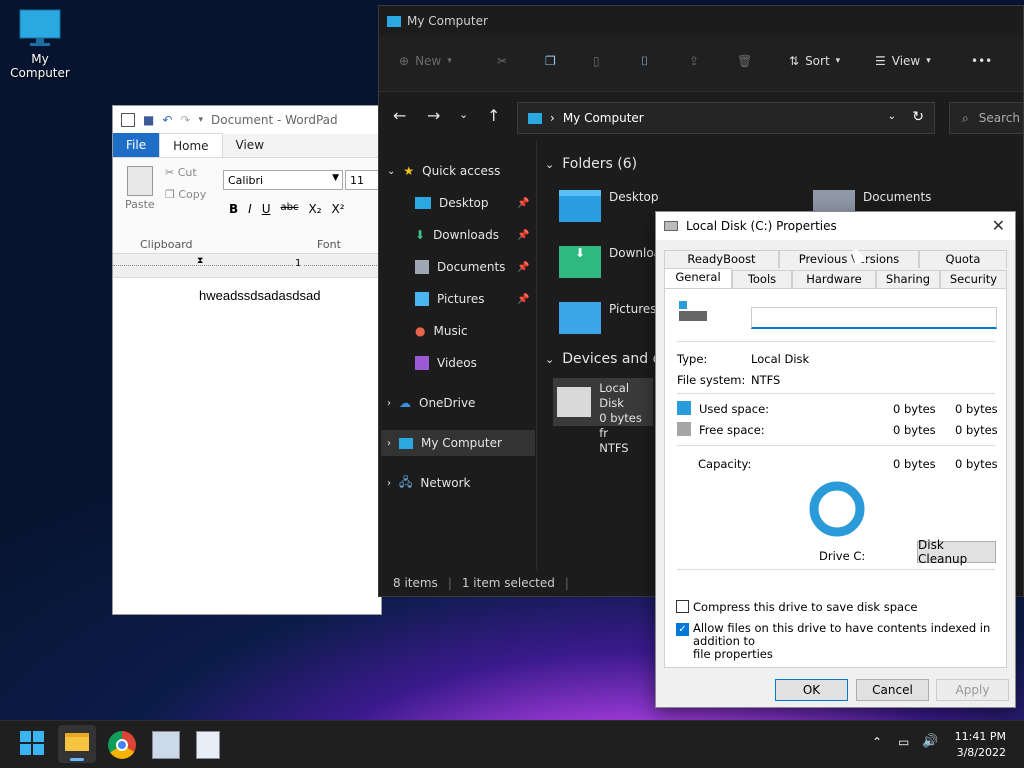 The width and height of the screenshot is (1024, 768). What do you see at coordinates (980, 745) in the screenshot?
I see `system-clock: 11:41 PM 3/8/2022` at bounding box center [980, 745].